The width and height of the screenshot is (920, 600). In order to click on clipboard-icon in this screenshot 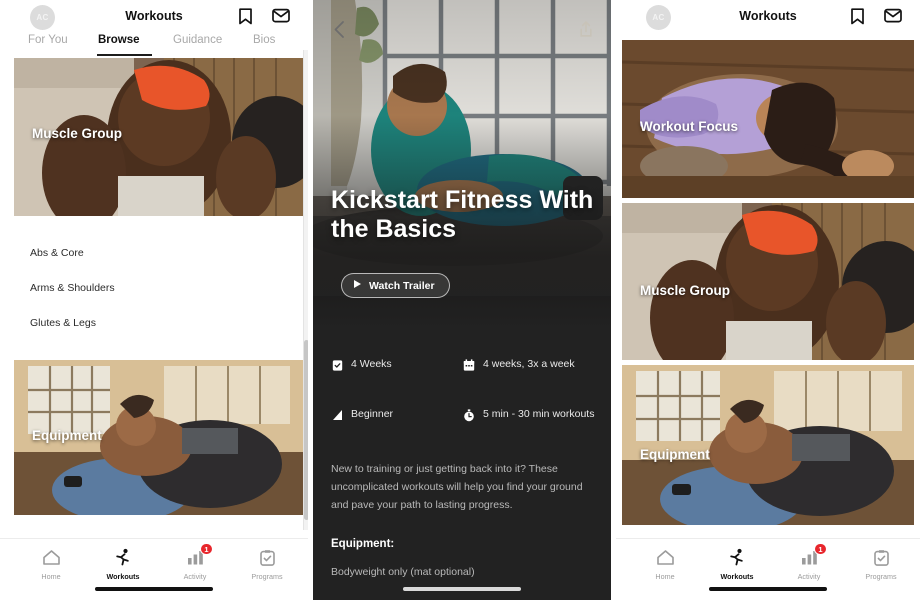, I will do `click(337, 365)`.